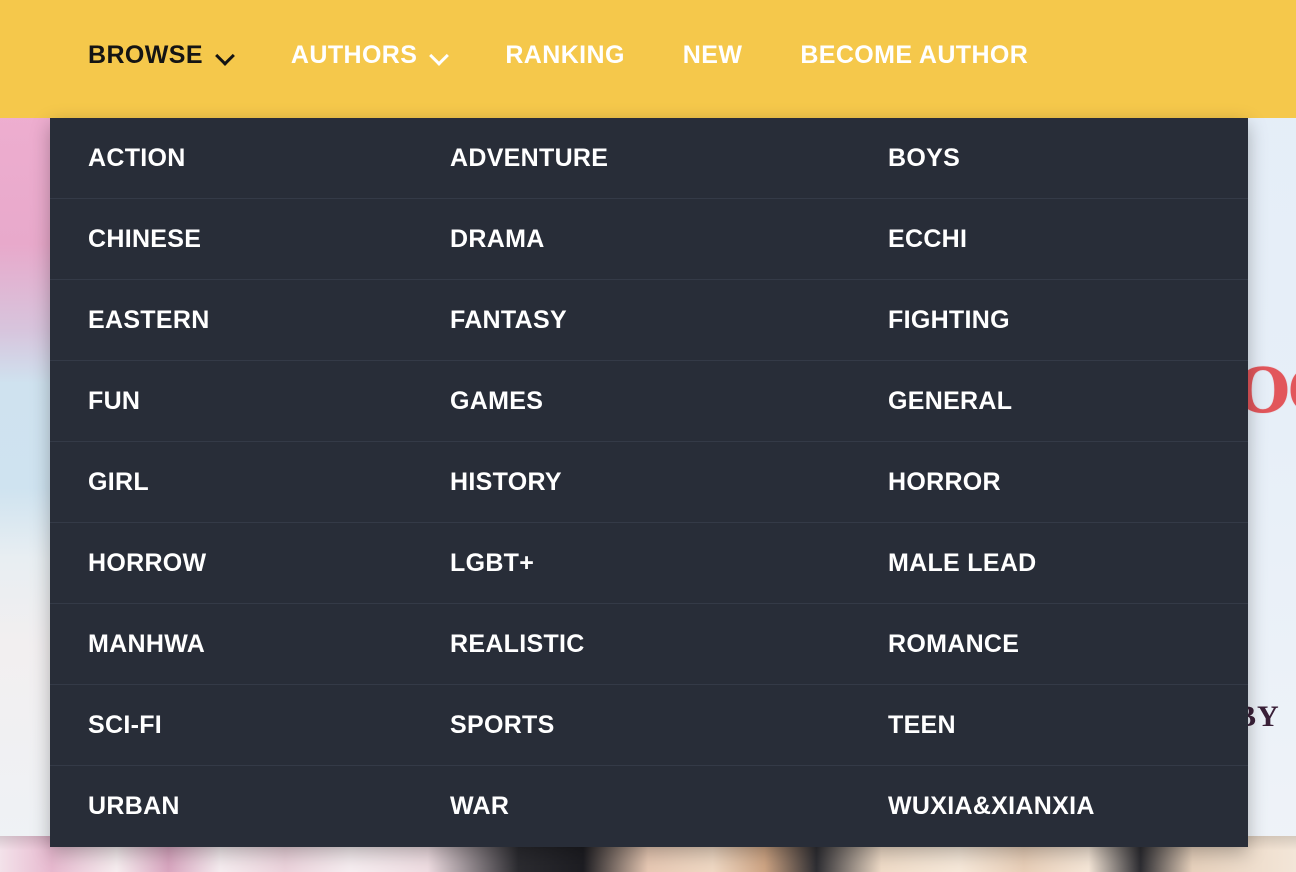  I want to click on genre-item-girl: GIRL, so click(250, 482).